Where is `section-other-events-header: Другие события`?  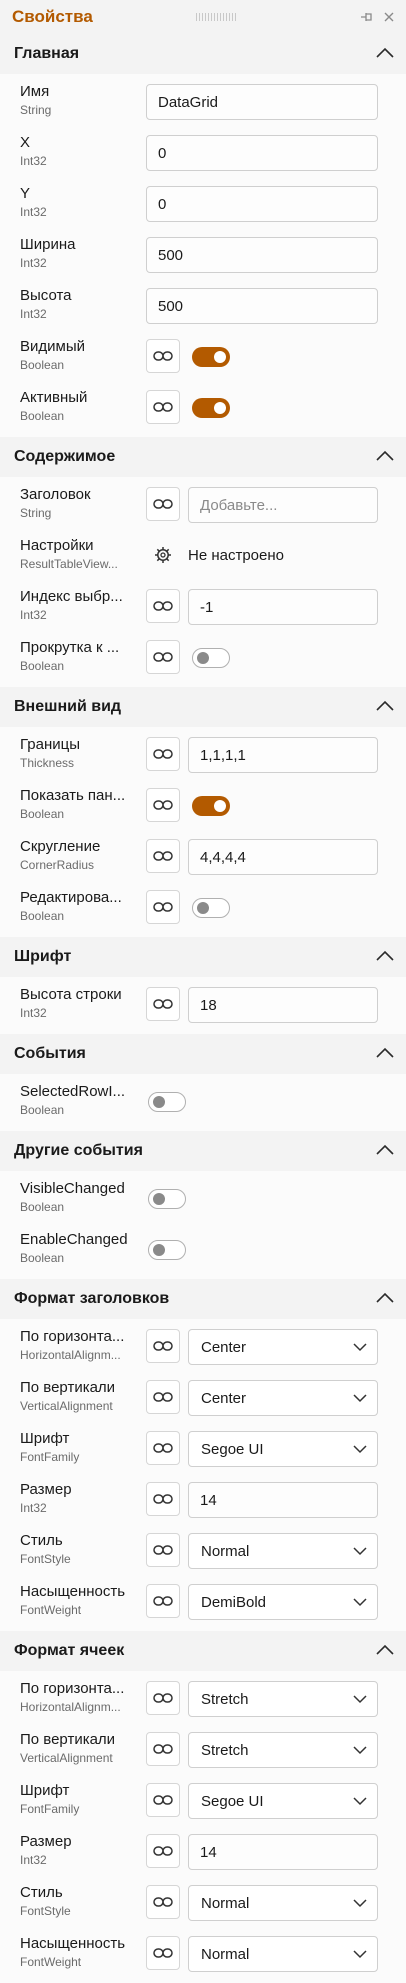 section-other-events-header: Другие события is located at coordinates (203, 1151).